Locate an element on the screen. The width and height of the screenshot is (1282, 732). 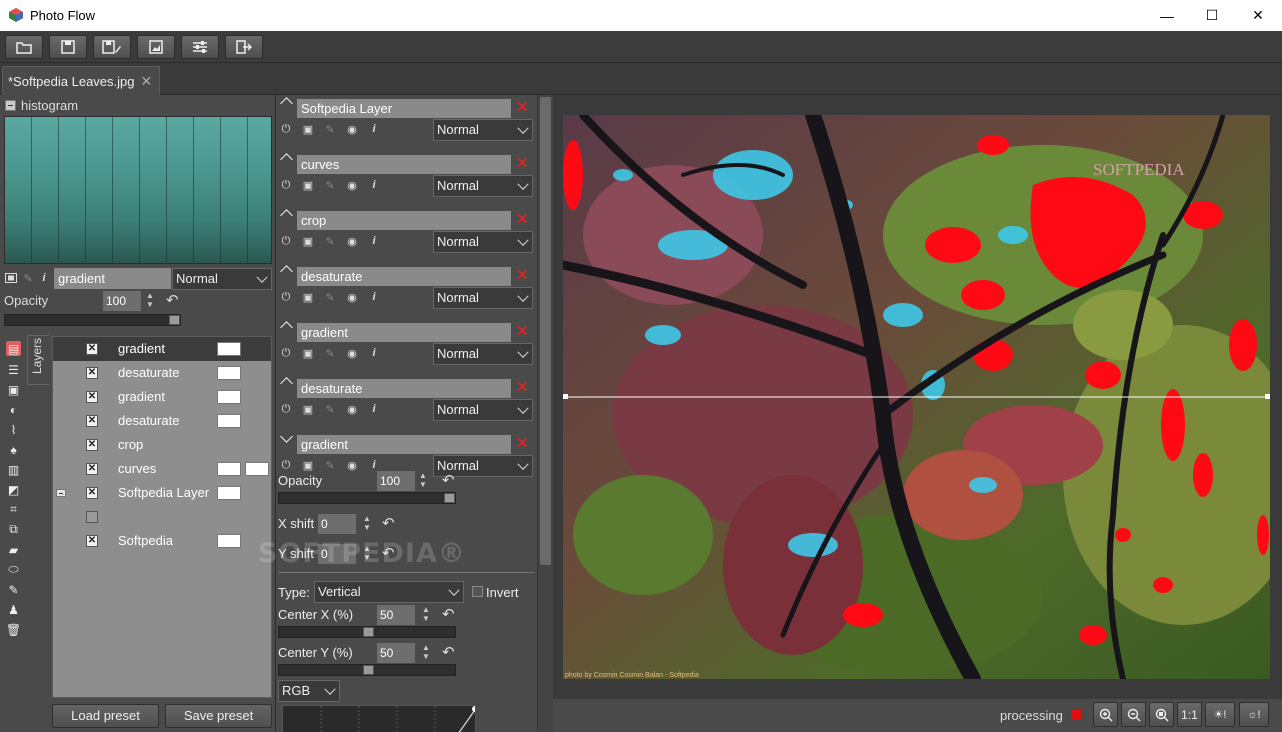
clone-stamp-icon: ♟ is located at coordinates (13, 609).